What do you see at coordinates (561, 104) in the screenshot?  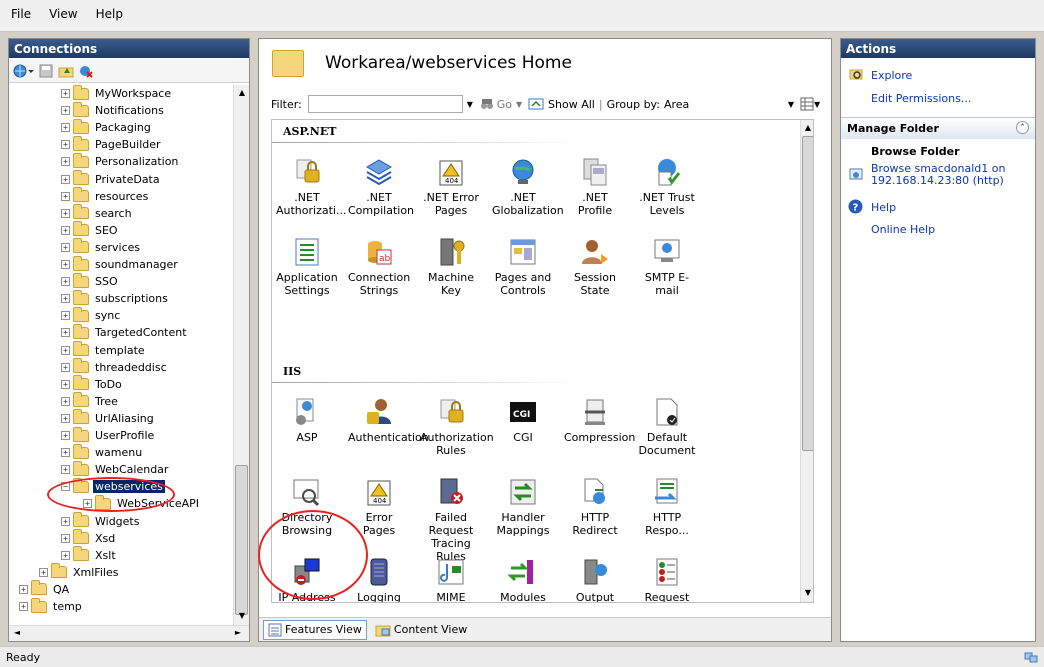 I see `show-all-button: Show All` at bounding box center [561, 104].